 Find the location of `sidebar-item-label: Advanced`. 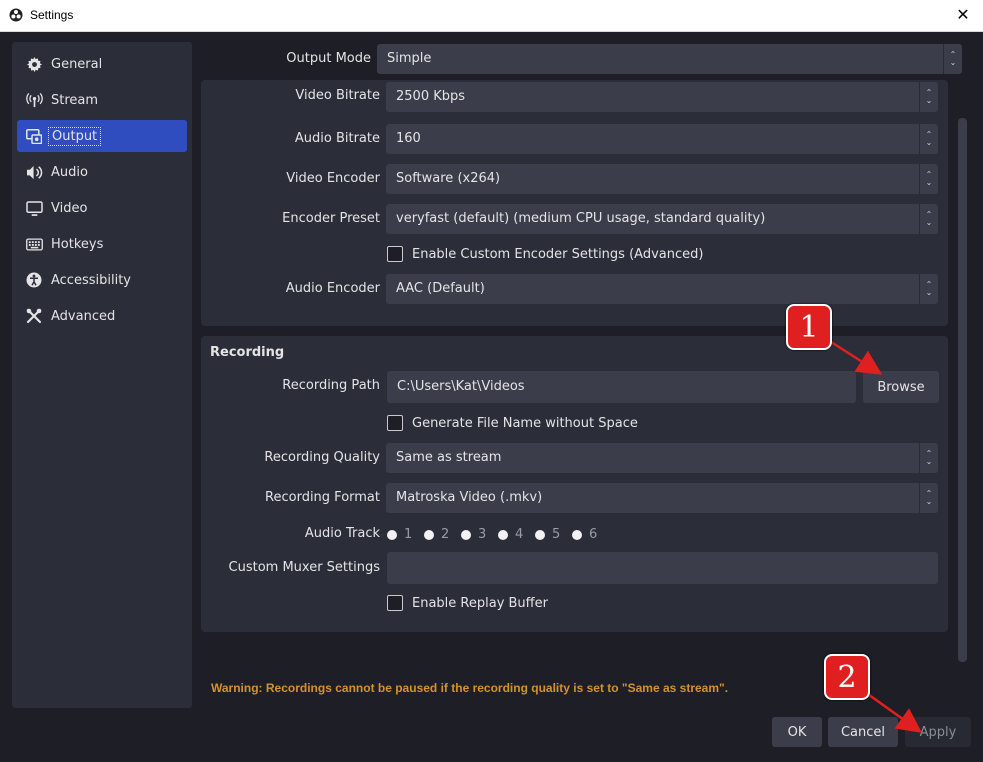

sidebar-item-label: Advanced is located at coordinates (83, 316).